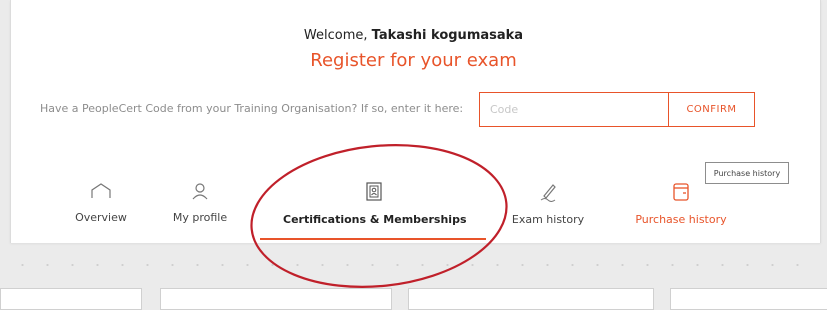  What do you see at coordinates (375, 219) in the screenshot?
I see `tab-certifications-label: Certifications & Memberships` at bounding box center [375, 219].